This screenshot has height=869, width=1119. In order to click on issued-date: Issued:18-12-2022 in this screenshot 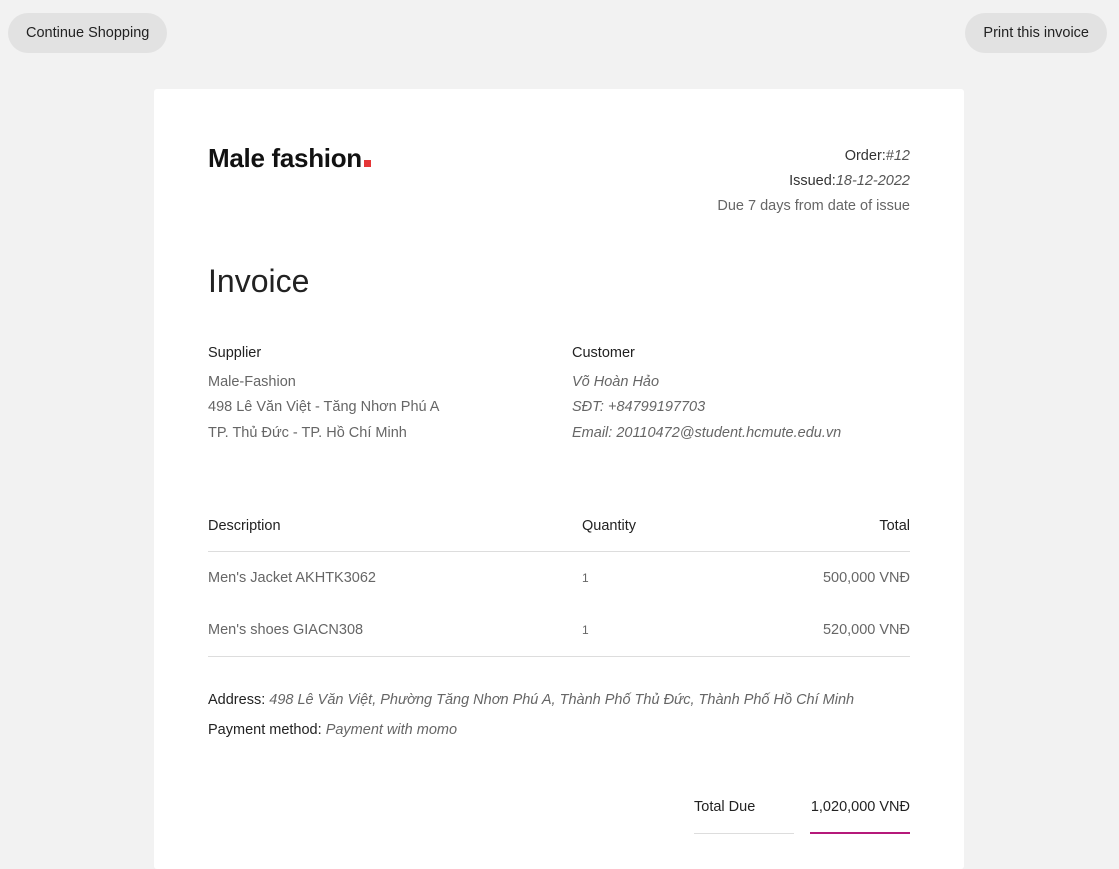, I will do `click(849, 181)`.